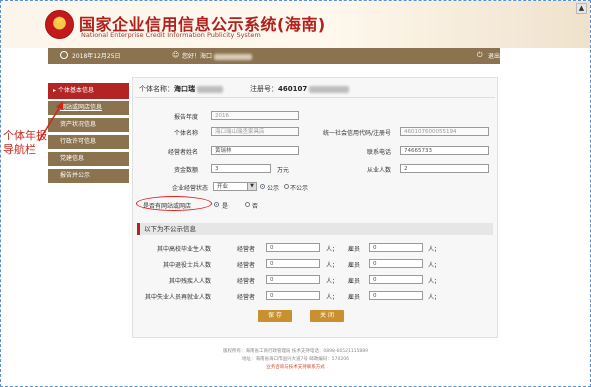 The image size is (591, 387). Describe the element at coordinates (444, 168) in the screenshot. I see `staff-count-field: 2` at that location.